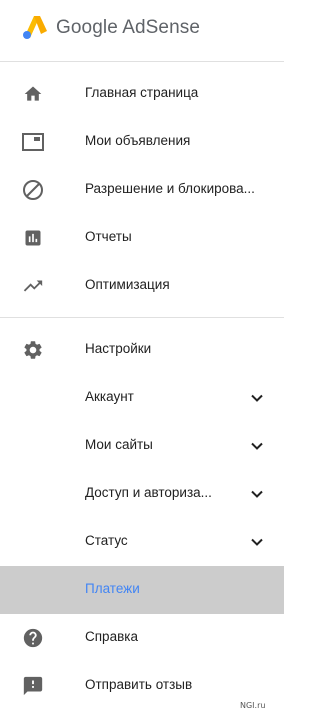 This screenshot has height=717, width=320. Describe the element at coordinates (128, 27) in the screenshot. I see `brand-name: Google AdSense` at that location.